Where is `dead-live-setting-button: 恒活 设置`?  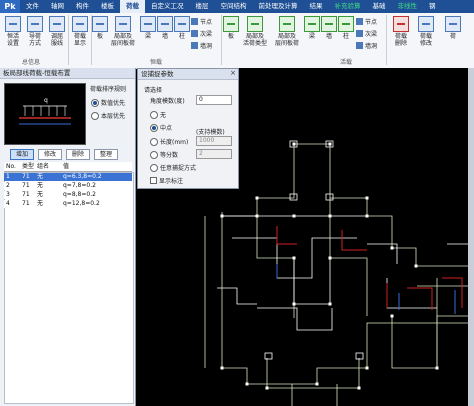
dead-live-setting-button: 恒活 设置 is located at coordinates (13, 31).